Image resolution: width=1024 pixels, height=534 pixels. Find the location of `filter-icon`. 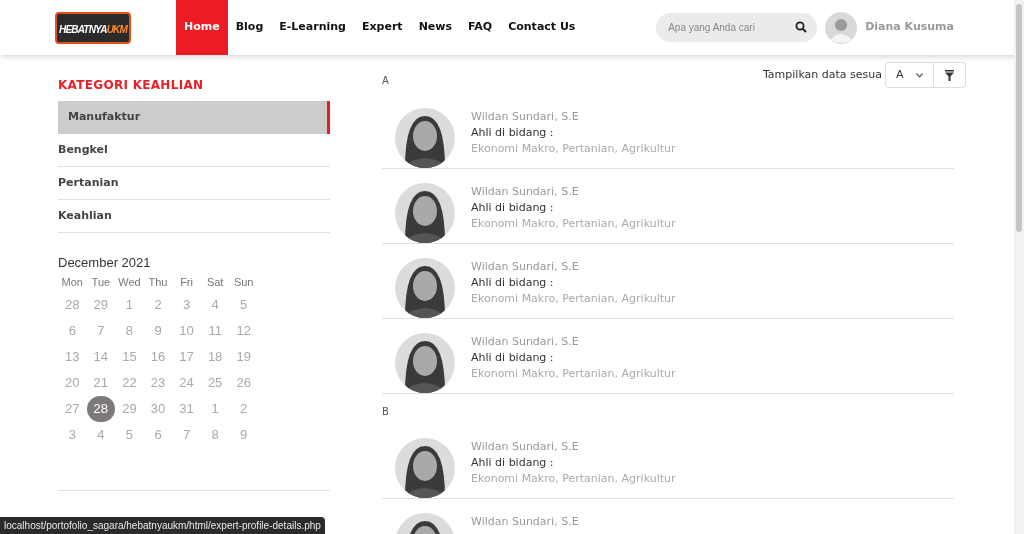

filter-icon is located at coordinates (949, 75).